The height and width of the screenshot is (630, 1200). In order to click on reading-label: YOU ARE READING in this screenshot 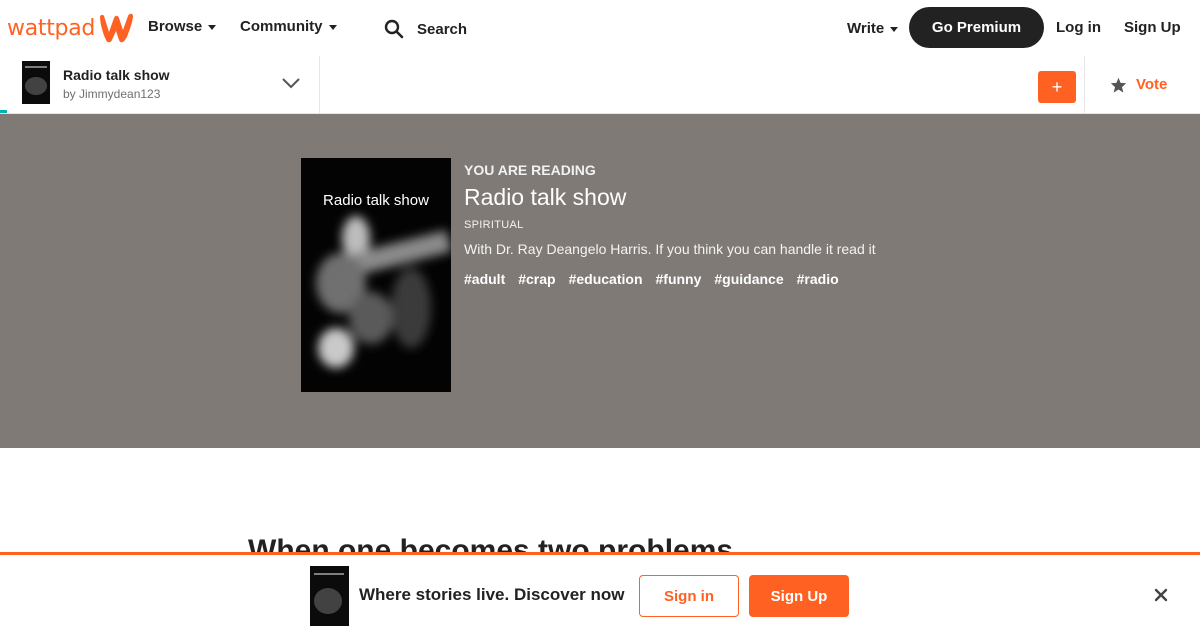, I will do `click(530, 170)`.